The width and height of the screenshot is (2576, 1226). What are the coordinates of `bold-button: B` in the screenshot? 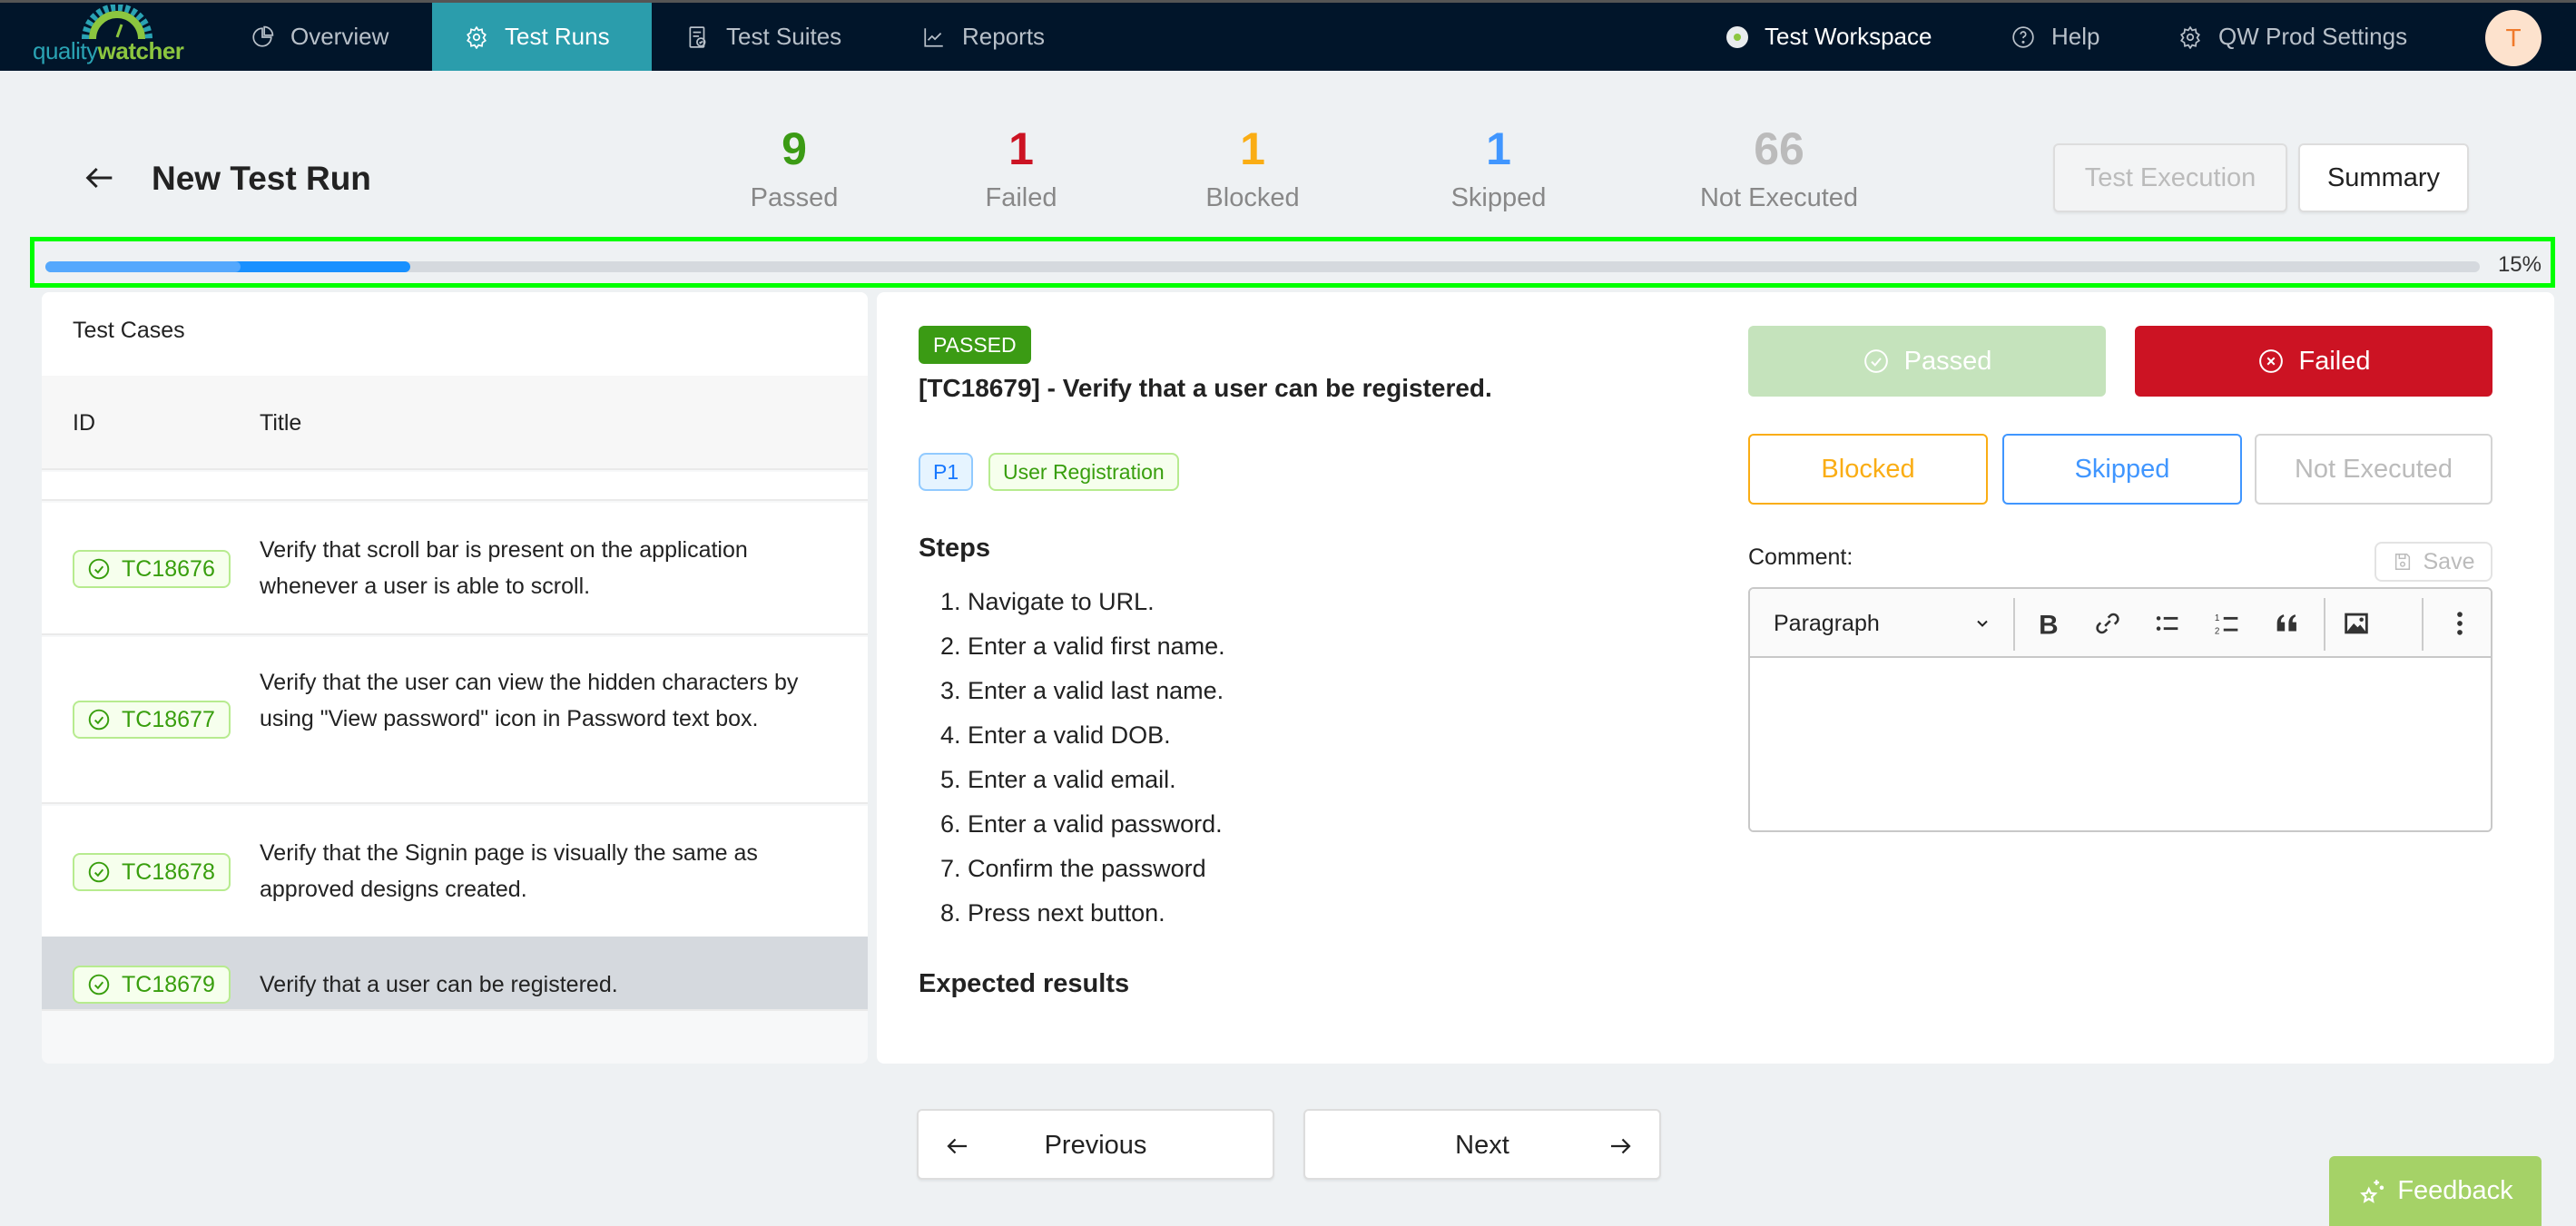 It's located at (2048, 623).